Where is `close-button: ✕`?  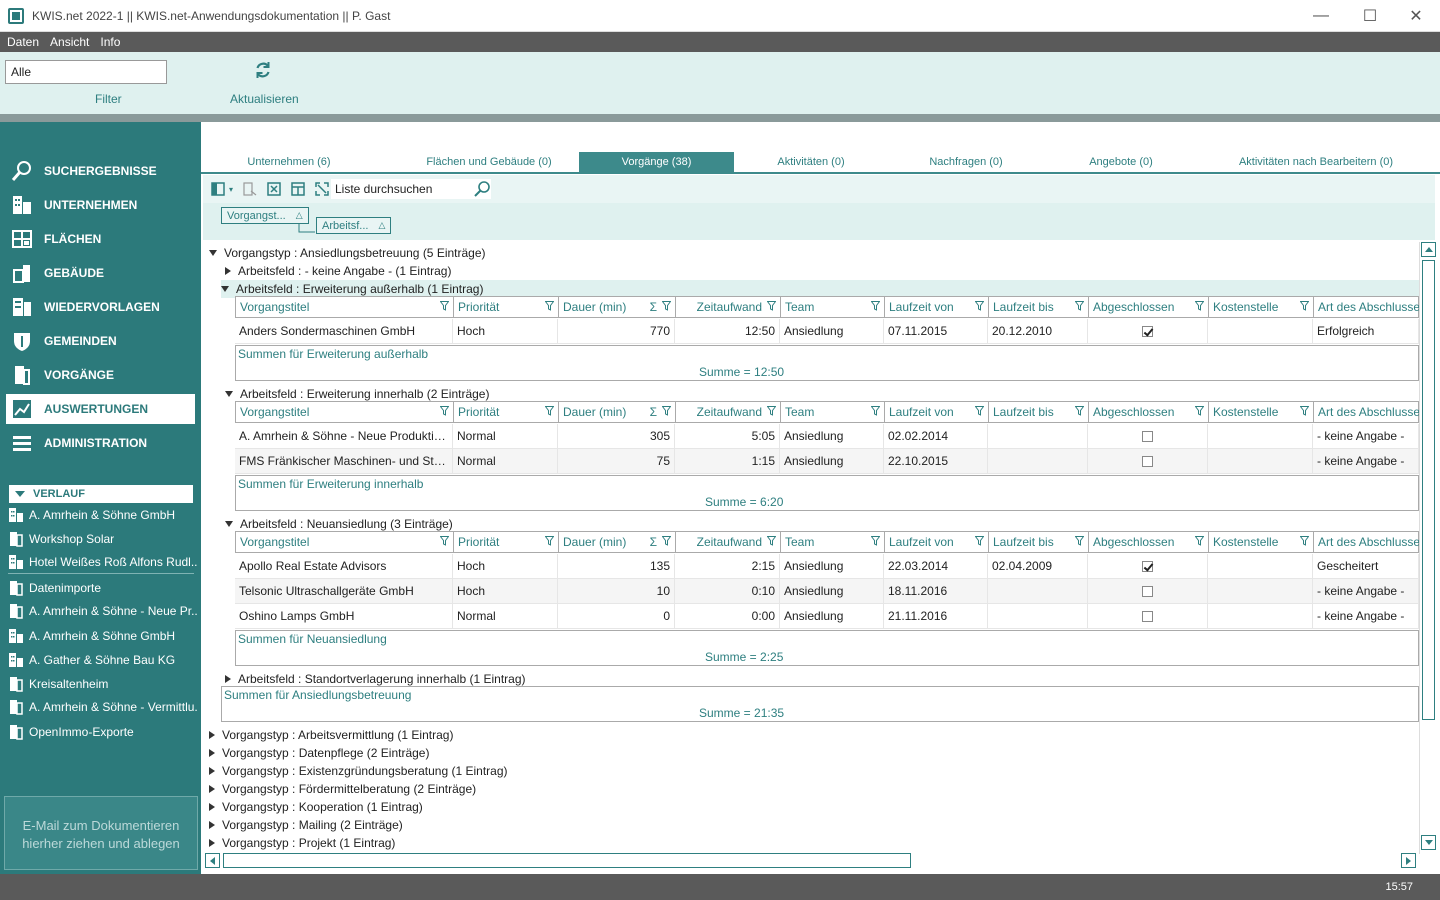 close-button: ✕ is located at coordinates (1416, 16).